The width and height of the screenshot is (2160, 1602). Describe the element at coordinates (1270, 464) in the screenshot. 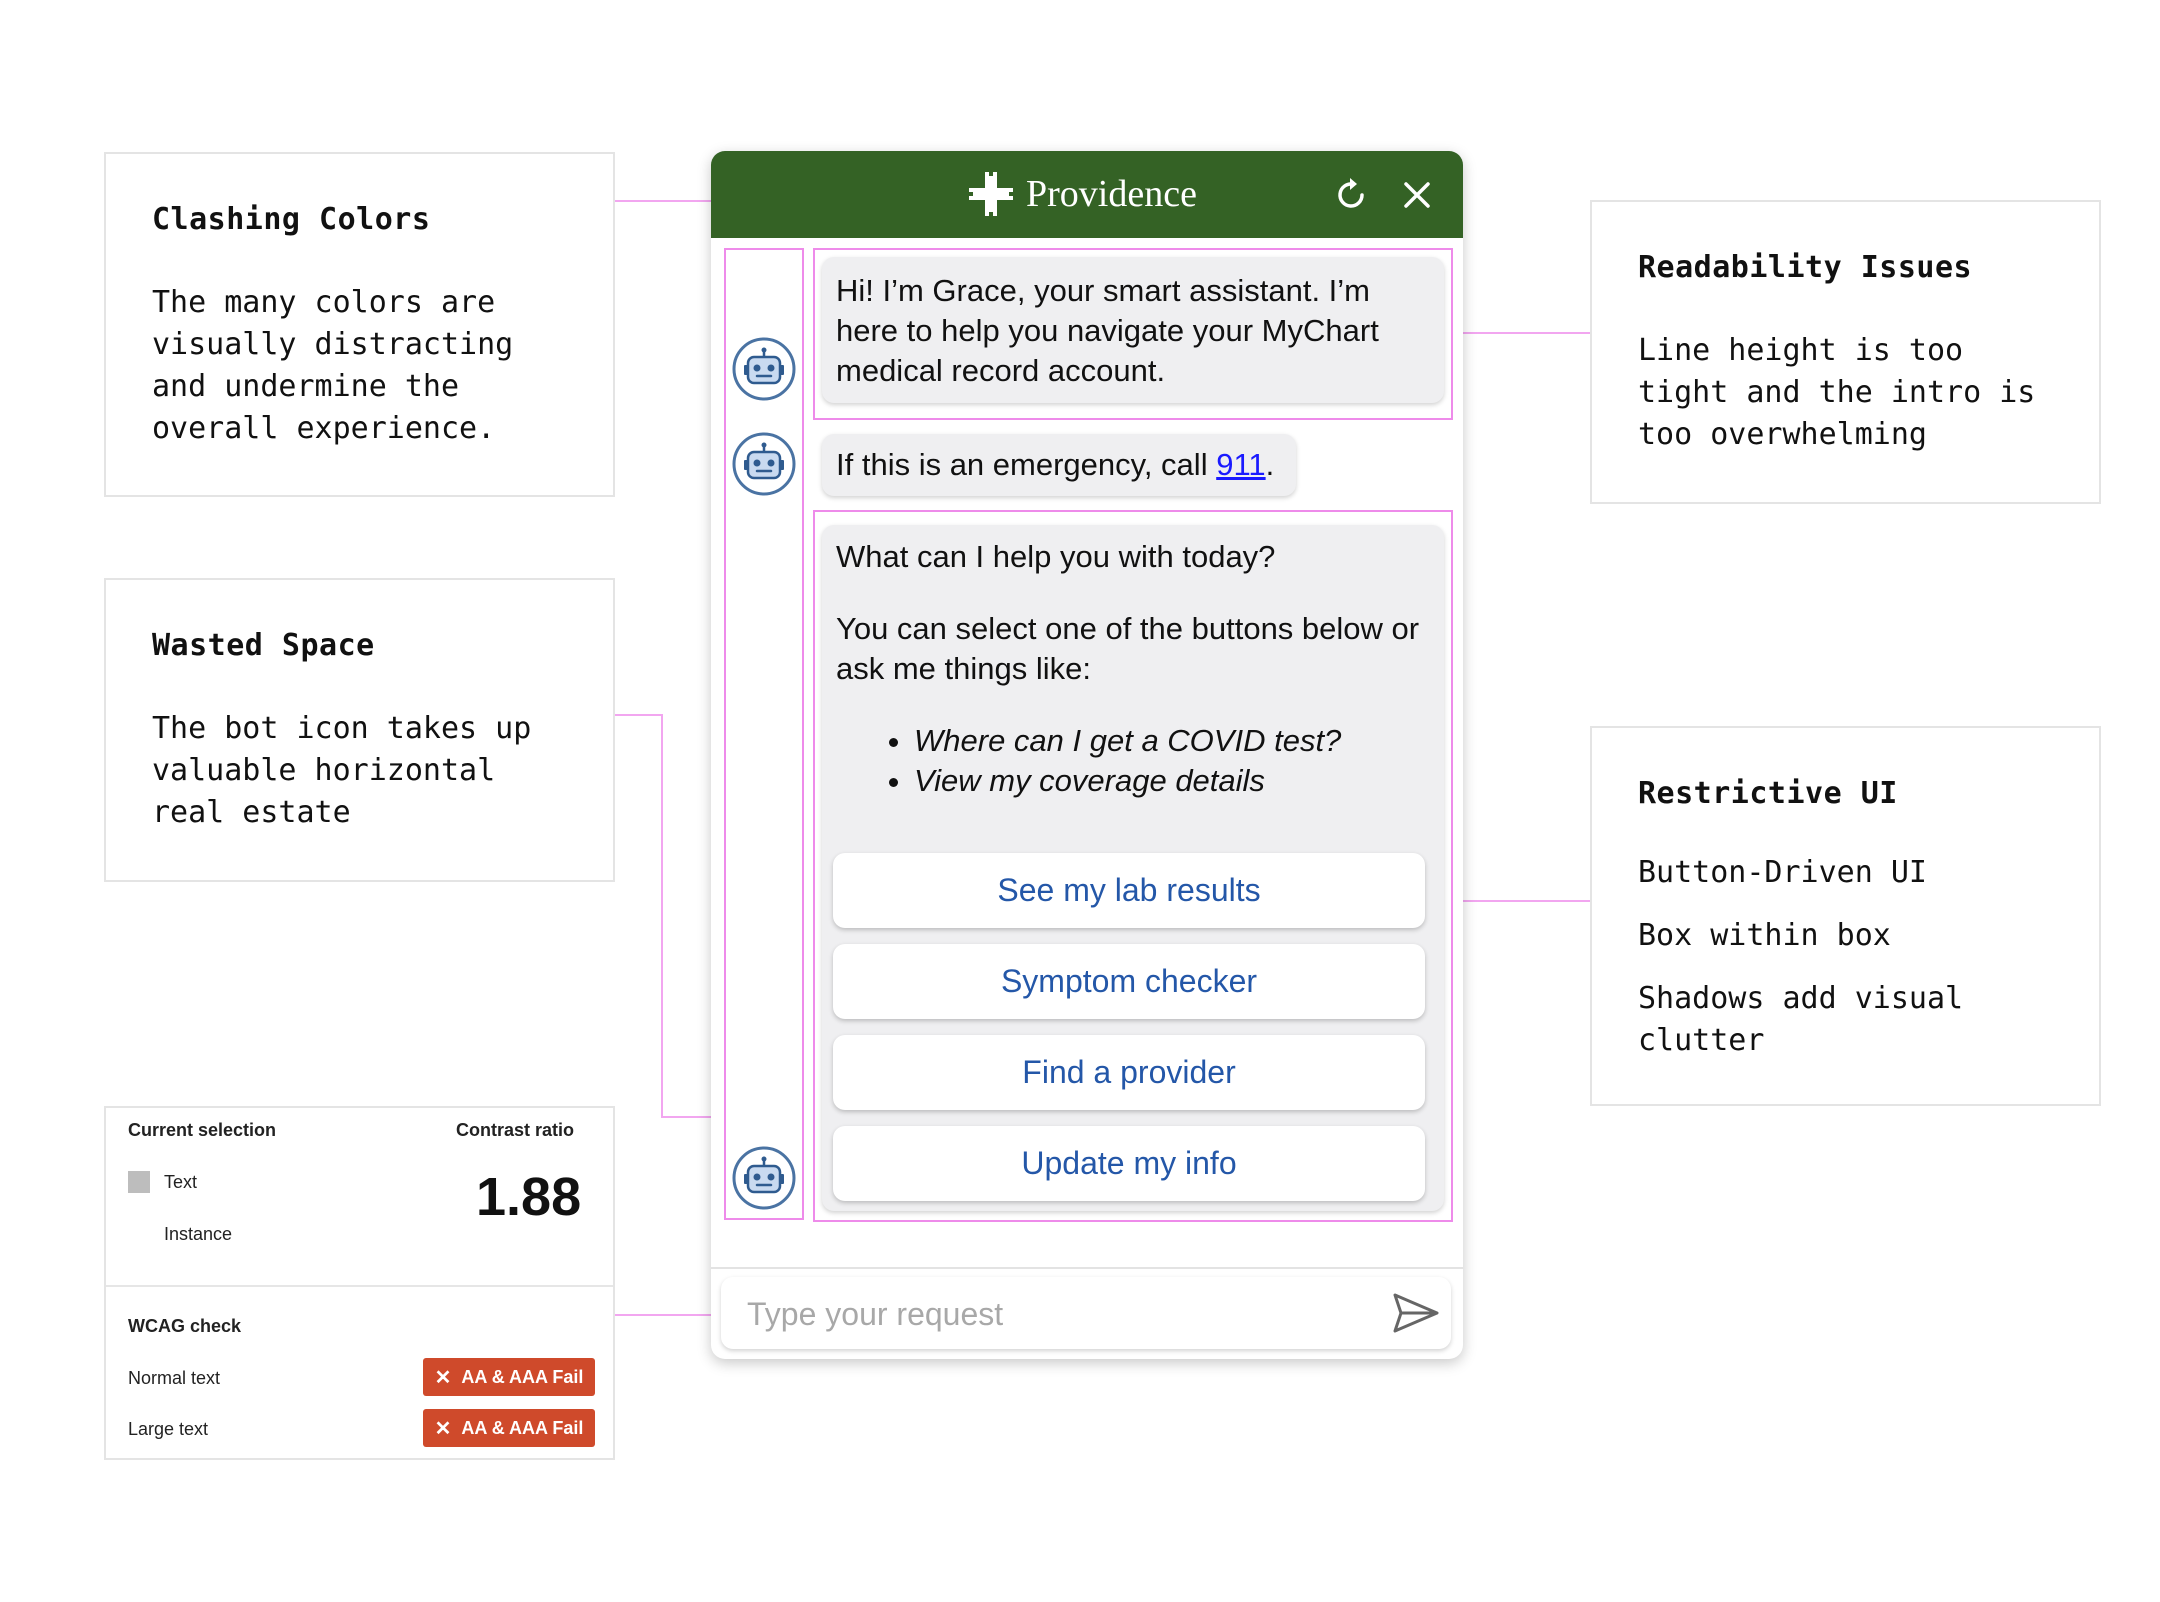

I see `emergency-suffix: .` at that location.